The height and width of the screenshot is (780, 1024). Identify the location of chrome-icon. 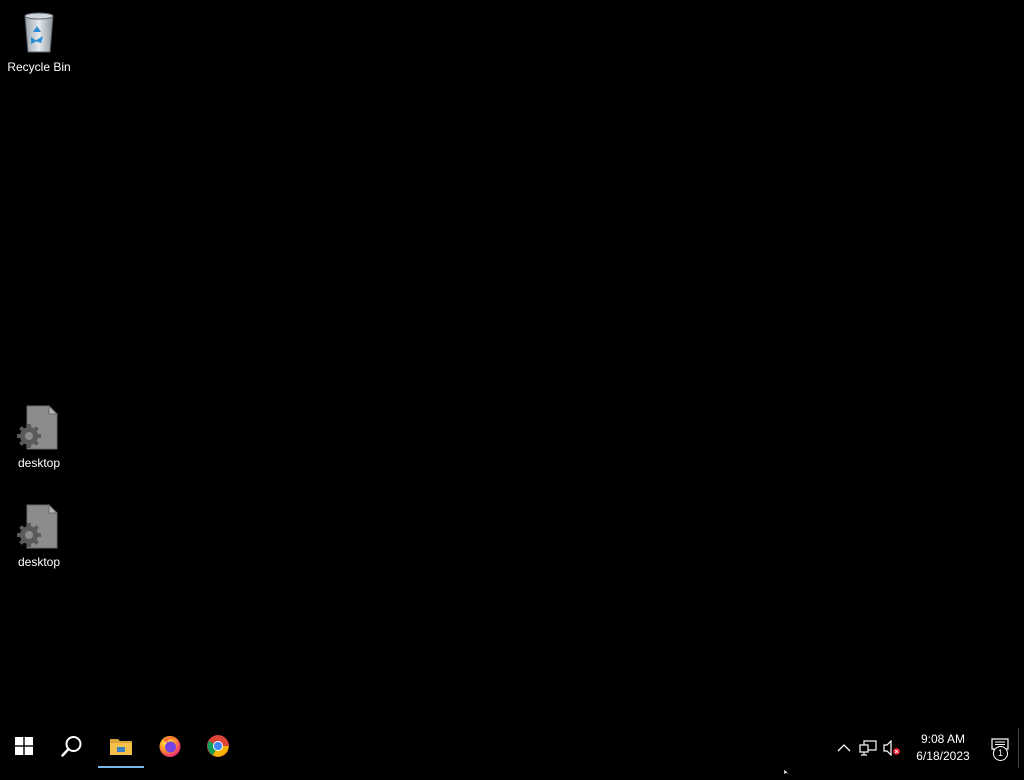
(218, 748).